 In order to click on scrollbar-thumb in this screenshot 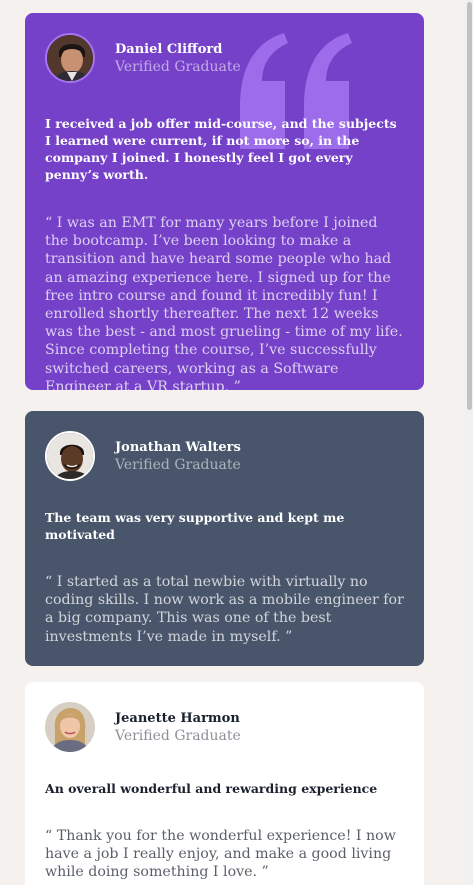, I will do `click(469, 206)`.